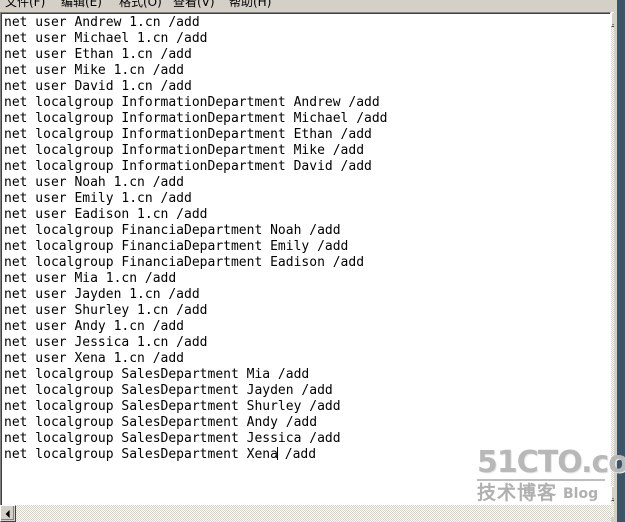  Describe the element at coordinates (106, 342) in the screenshot. I see `code-line: net user Jessica 1.cn /add` at that location.